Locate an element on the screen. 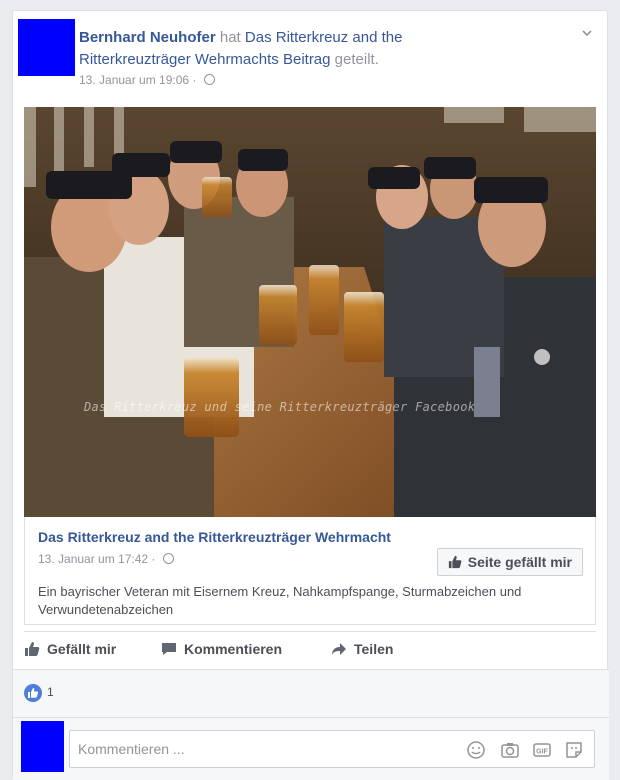 This screenshot has width=620, height=780. comment-composer: Kommentieren ... GIF is located at coordinates (311, 748).